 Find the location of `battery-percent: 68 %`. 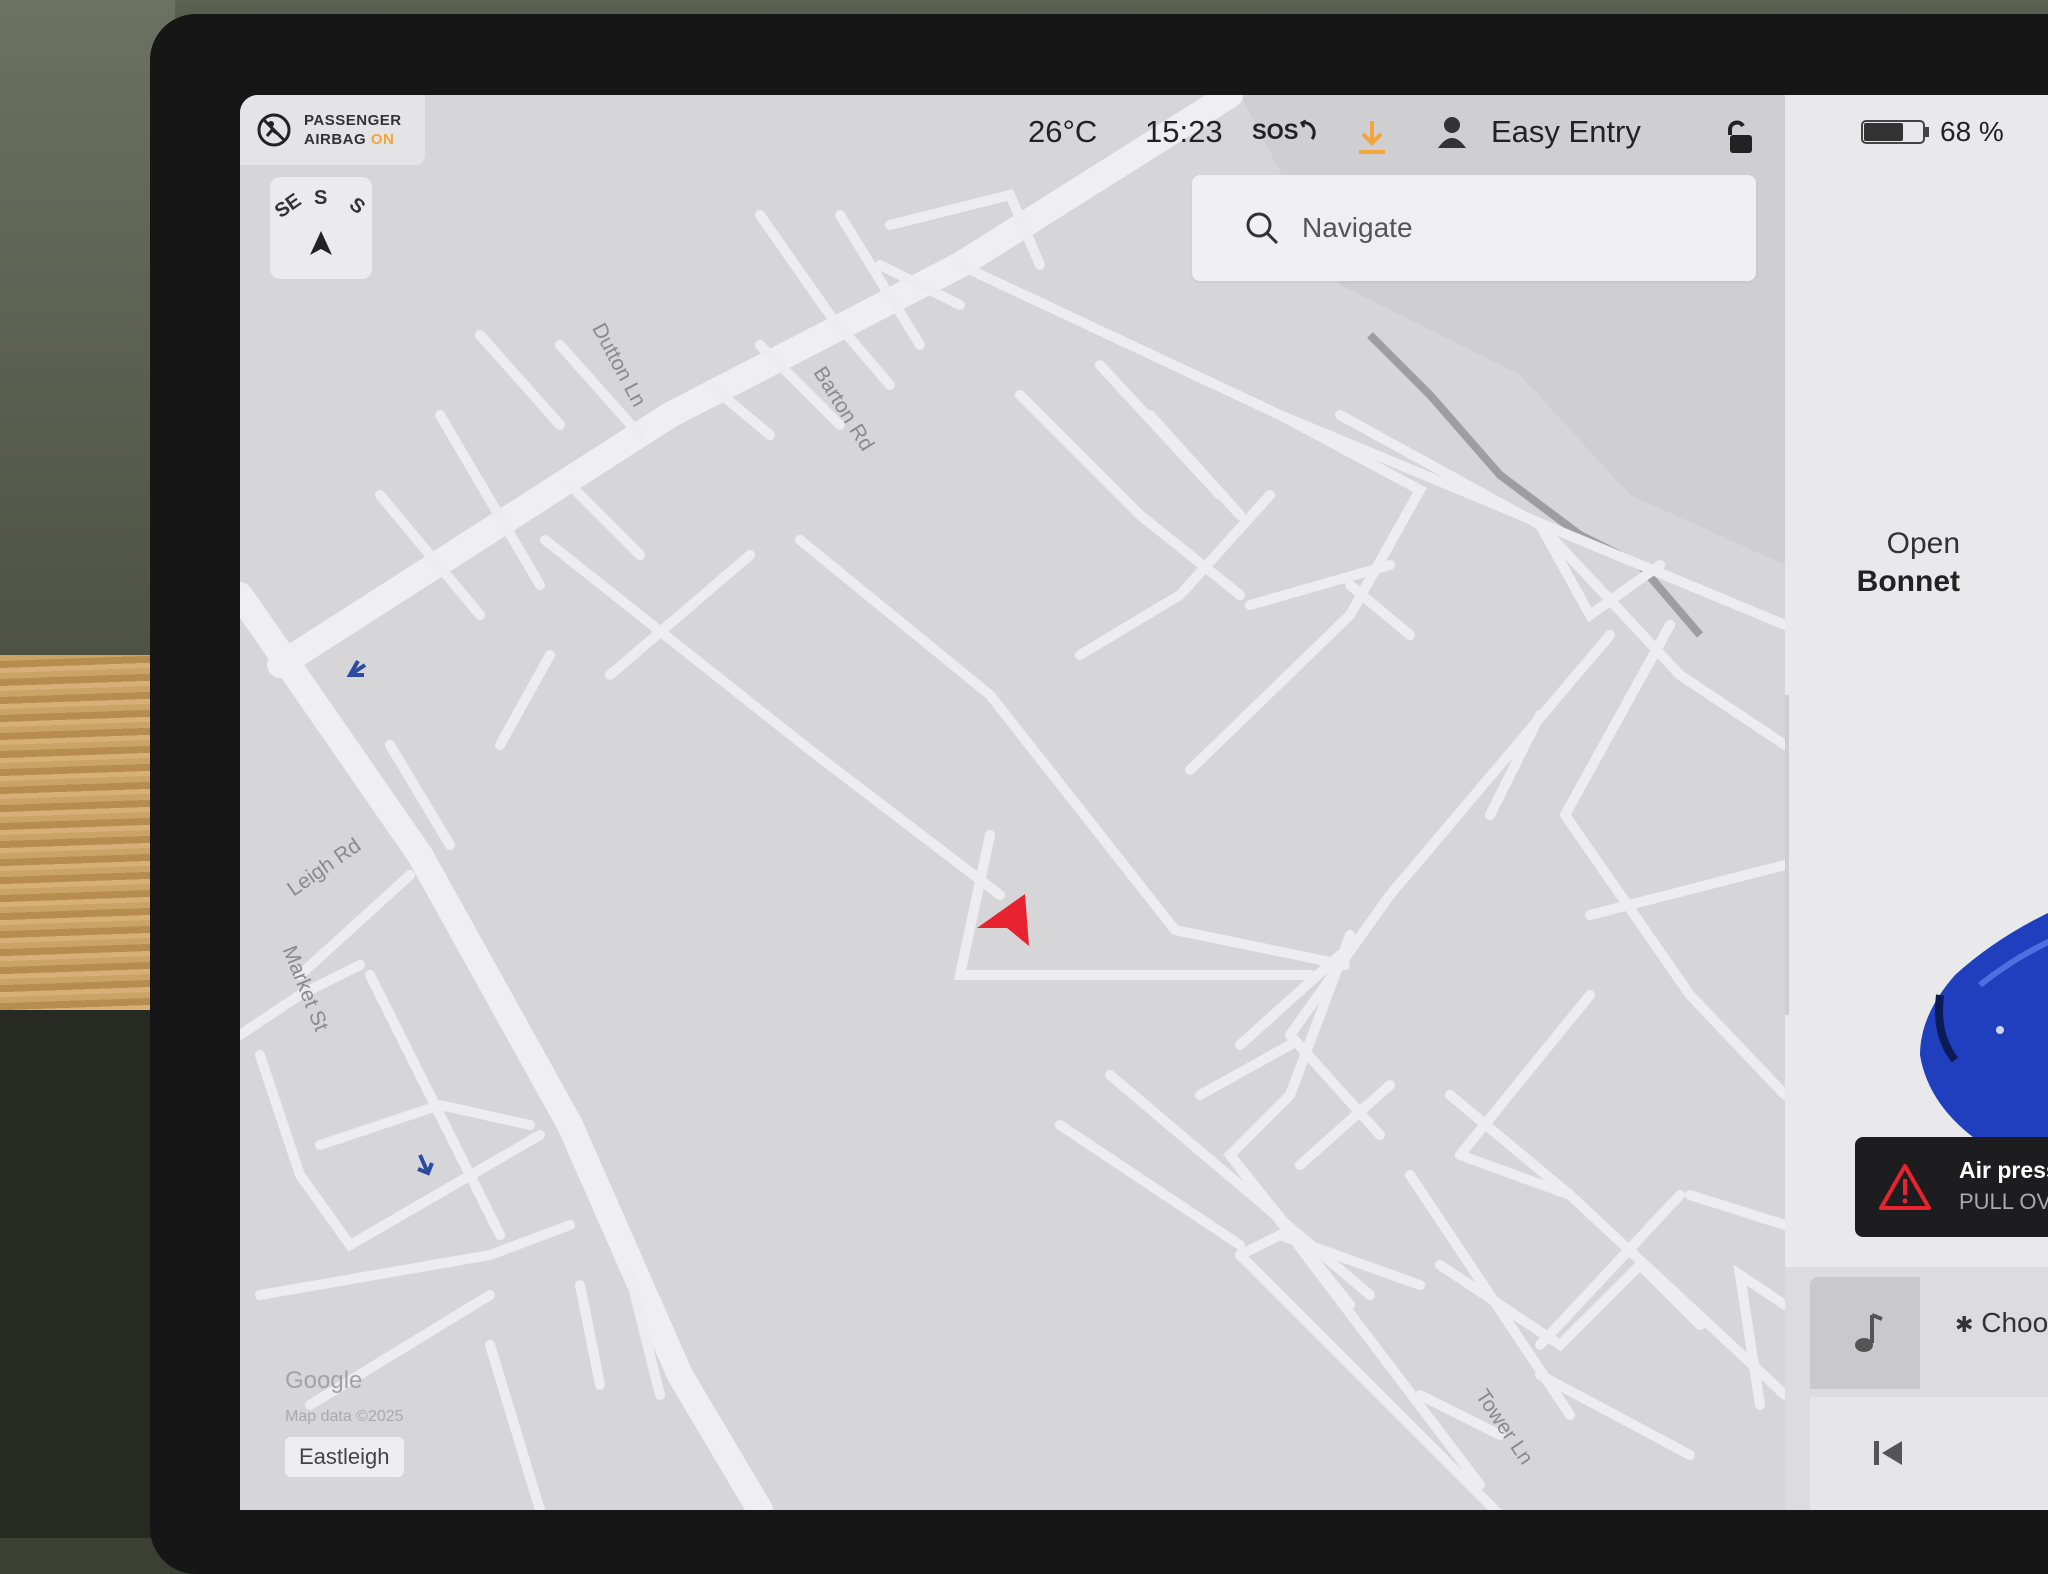

battery-percent: 68 % is located at coordinates (1972, 131).